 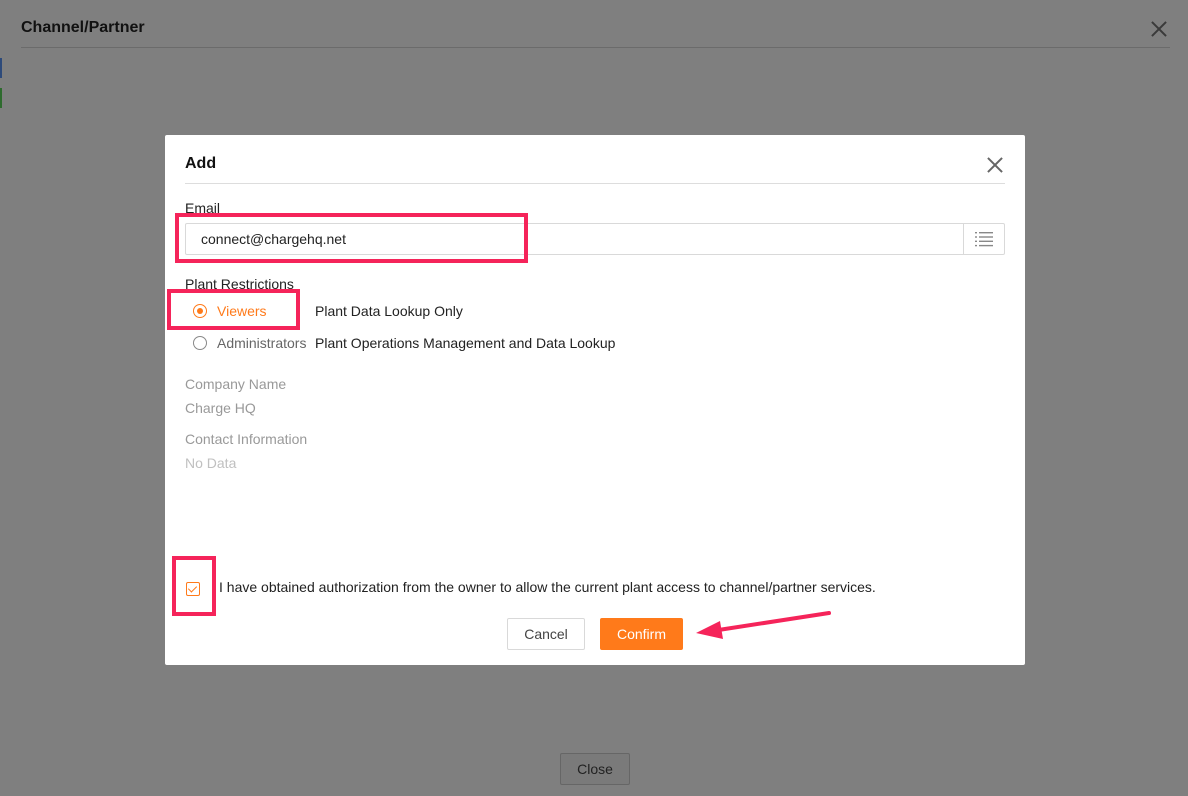 What do you see at coordinates (201, 163) in the screenshot?
I see `modal-title: Add` at bounding box center [201, 163].